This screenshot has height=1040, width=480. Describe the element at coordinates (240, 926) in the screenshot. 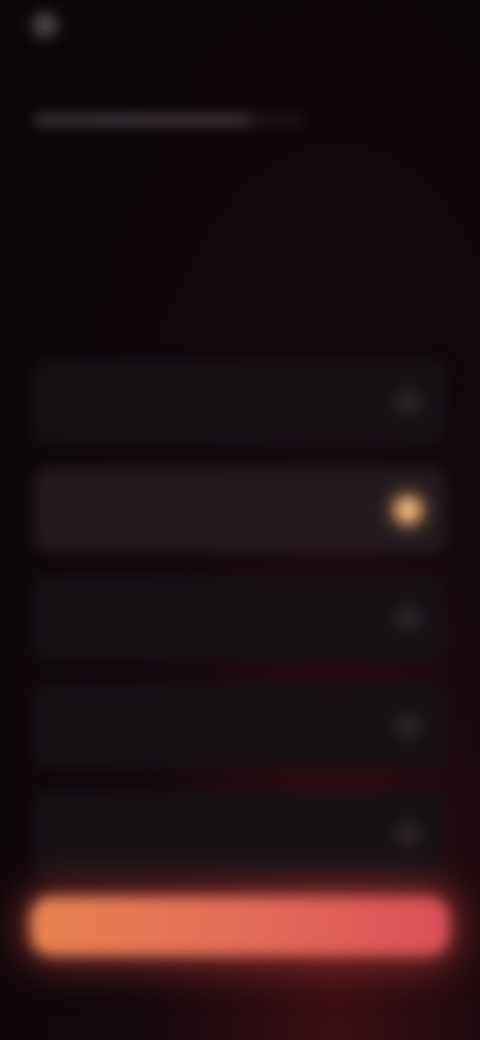

I see `continue-button` at that location.